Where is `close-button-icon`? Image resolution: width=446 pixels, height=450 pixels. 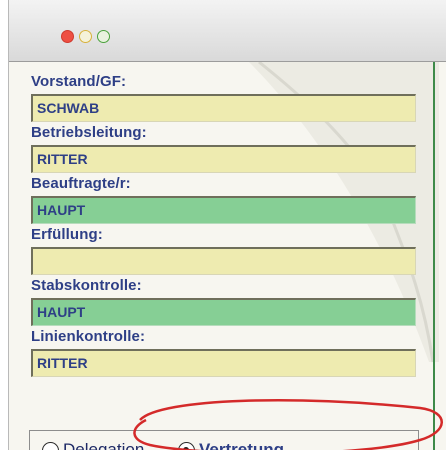 close-button-icon is located at coordinates (67, 36).